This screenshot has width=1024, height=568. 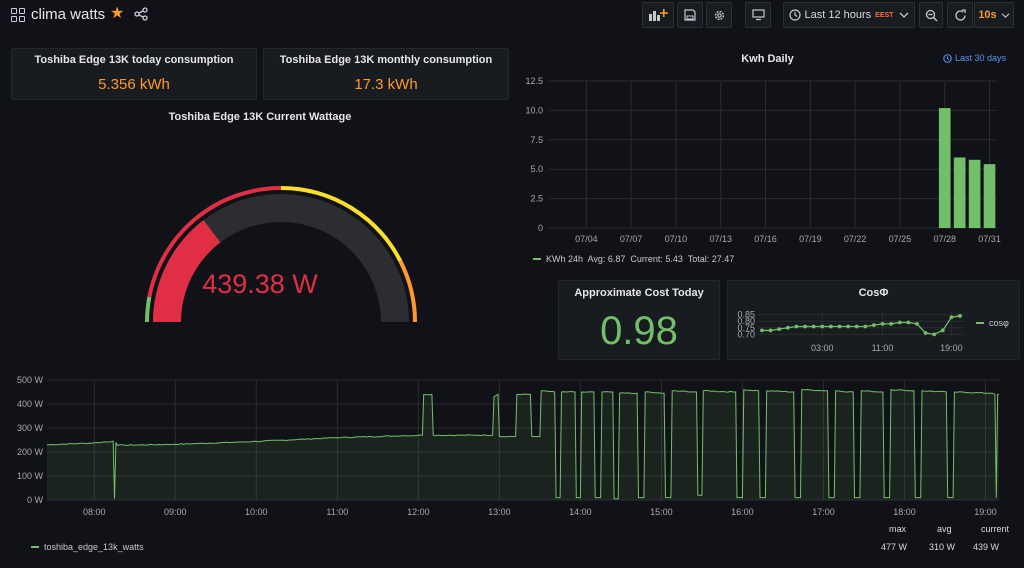 I want to click on add-panel-icon, so click(x=658, y=15).